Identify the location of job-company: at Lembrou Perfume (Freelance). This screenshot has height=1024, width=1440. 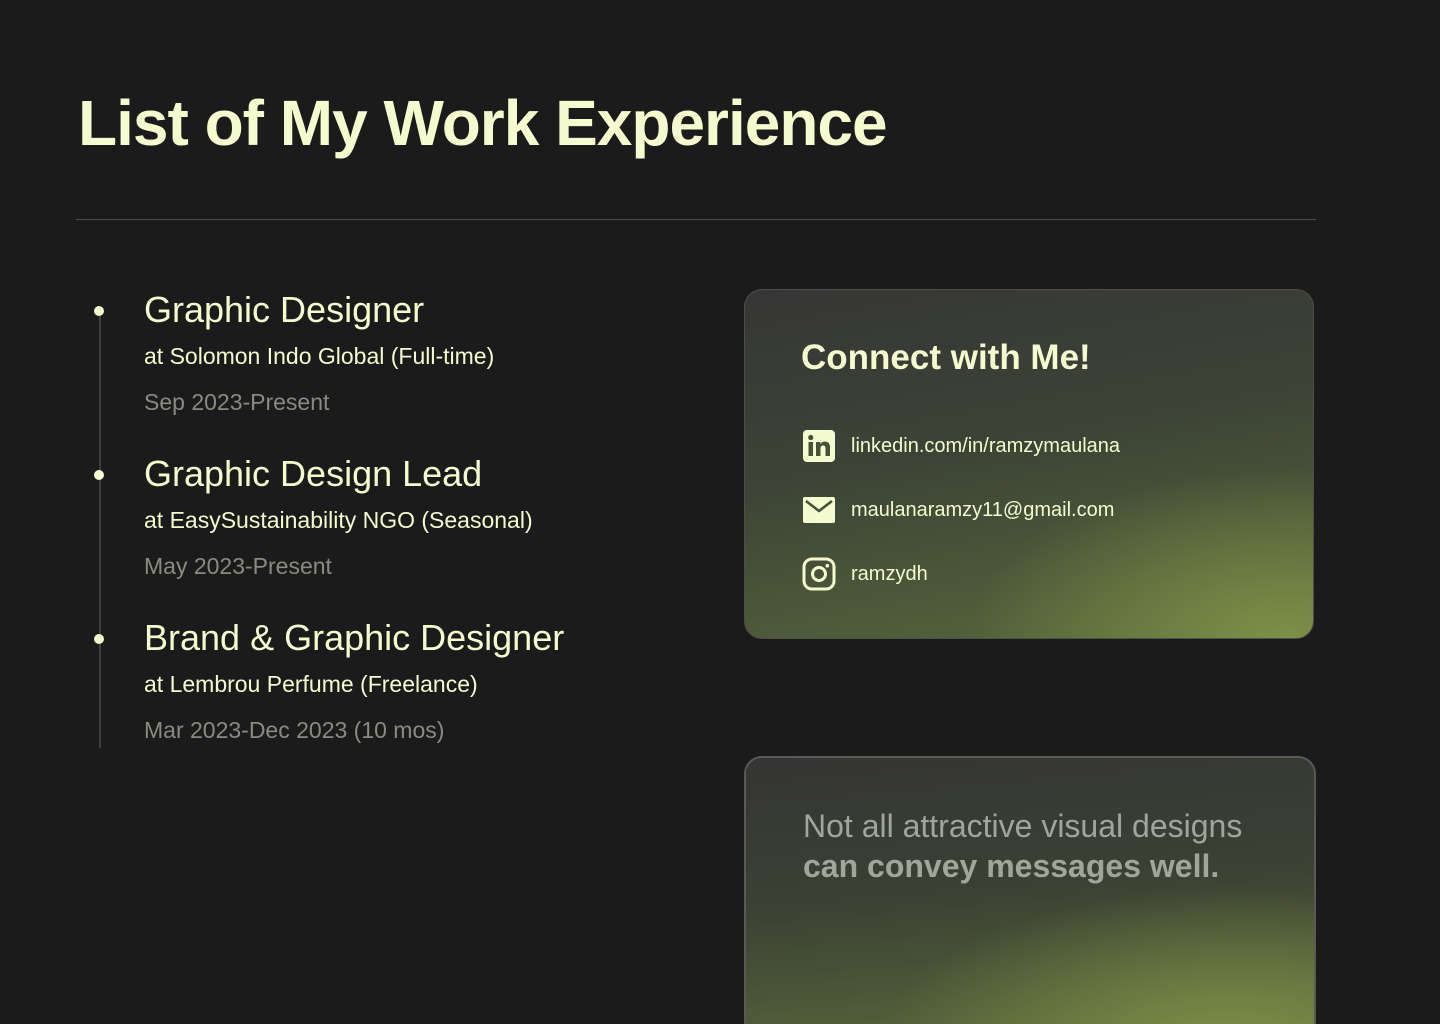
(311, 684).